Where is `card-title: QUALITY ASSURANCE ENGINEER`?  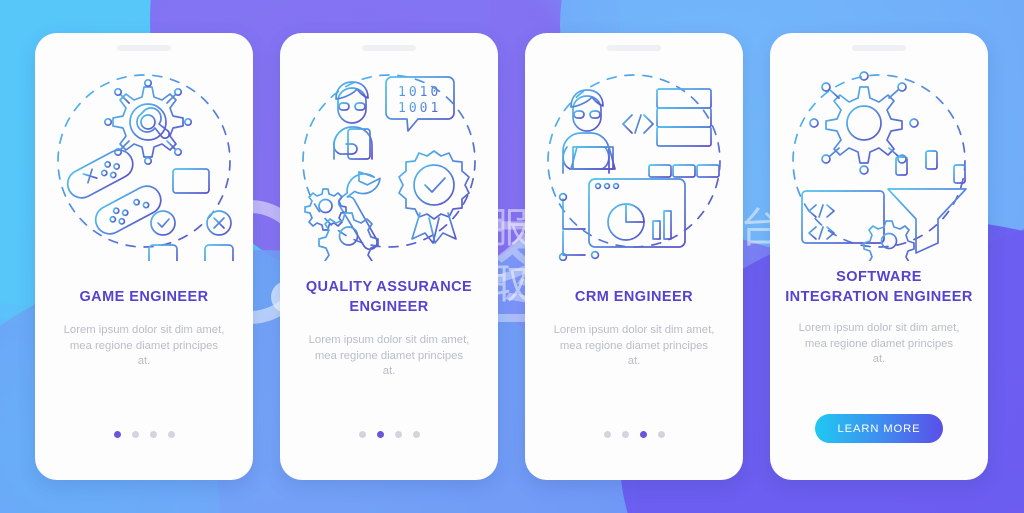 card-title: QUALITY ASSURANCE ENGINEER is located at coordinates (389, 297).